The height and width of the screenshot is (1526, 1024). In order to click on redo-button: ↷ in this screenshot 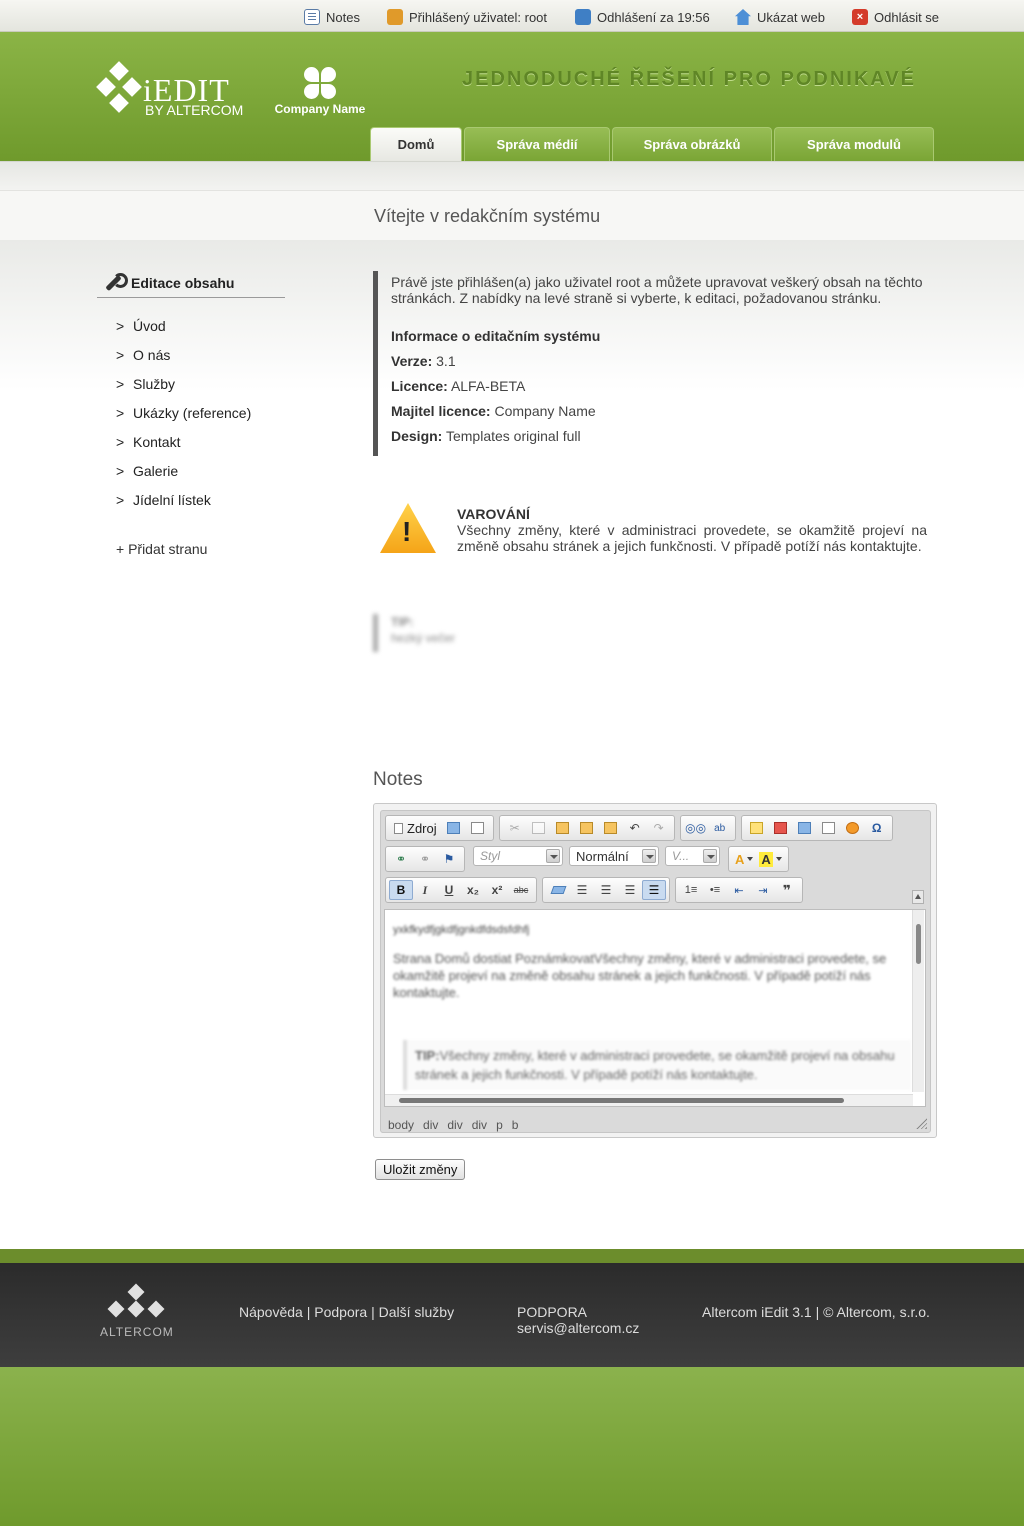, I will do `click(659, 828)`.